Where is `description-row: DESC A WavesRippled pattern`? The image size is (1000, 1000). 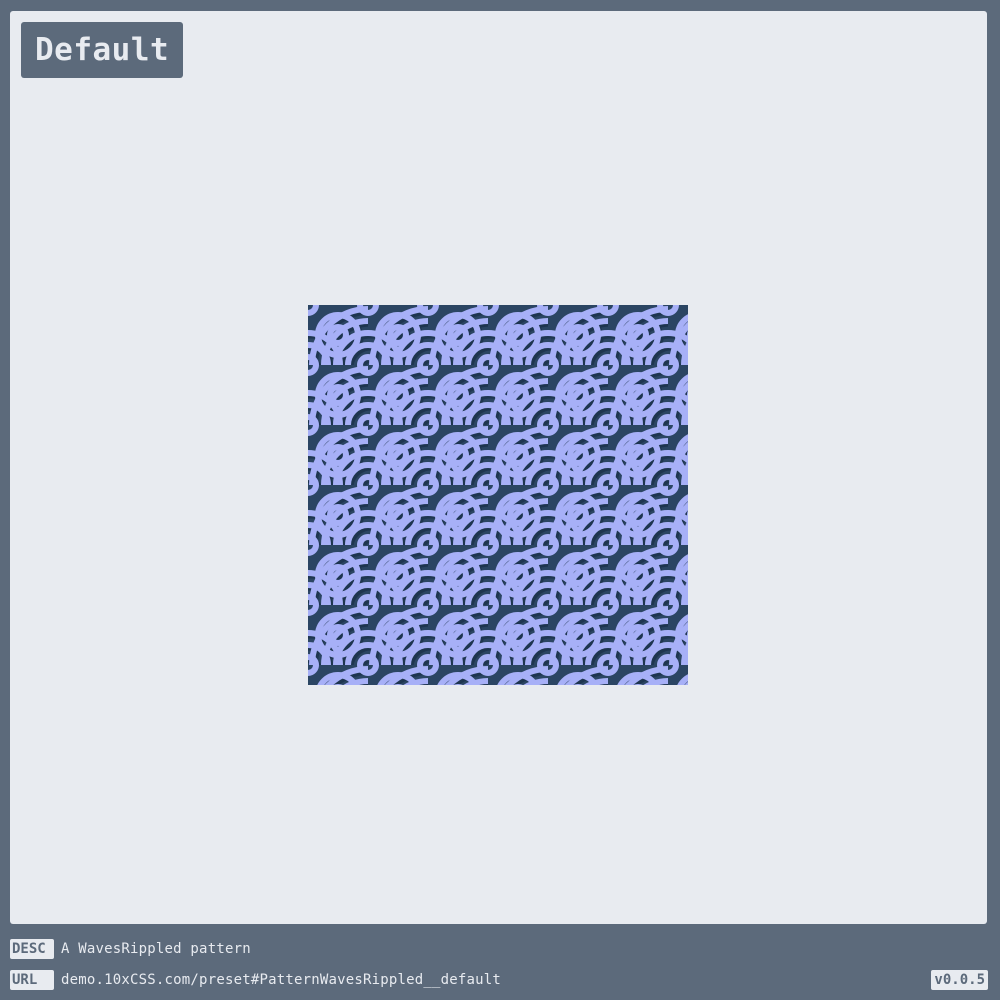 description-row: DESC A WavesRippled pattern is located at coordinates (130, 949).